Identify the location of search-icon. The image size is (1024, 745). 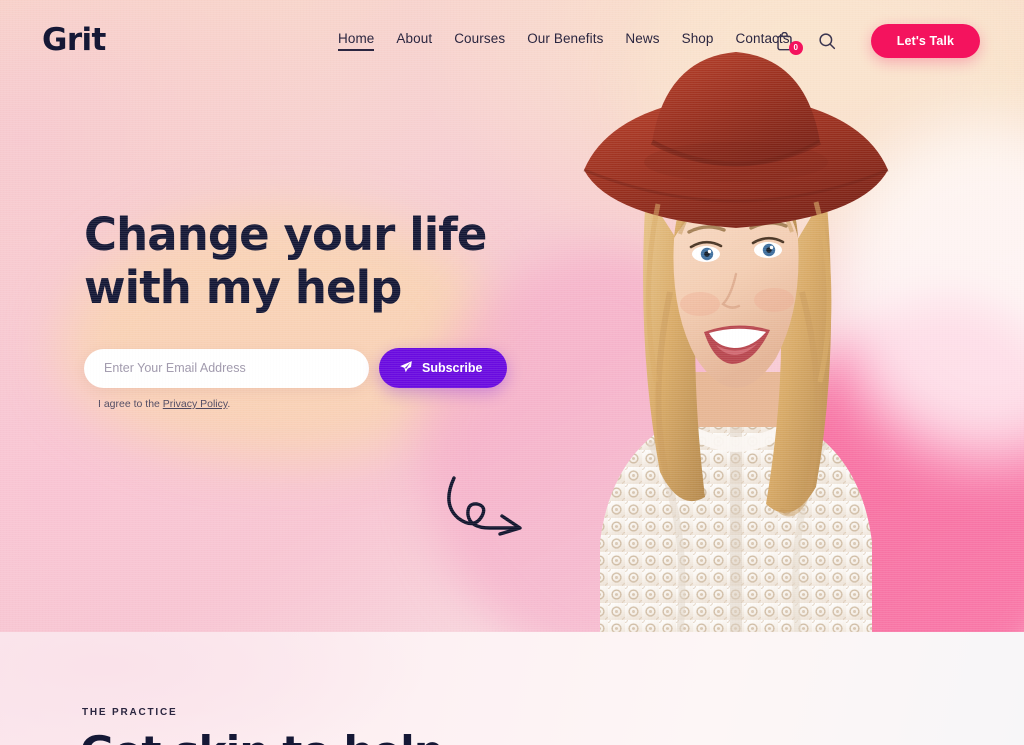
(827, 41).